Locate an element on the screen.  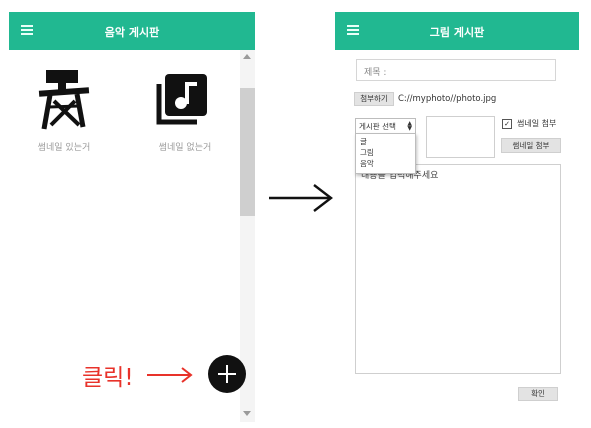
add-post-button is located at coordinates (227, 374).